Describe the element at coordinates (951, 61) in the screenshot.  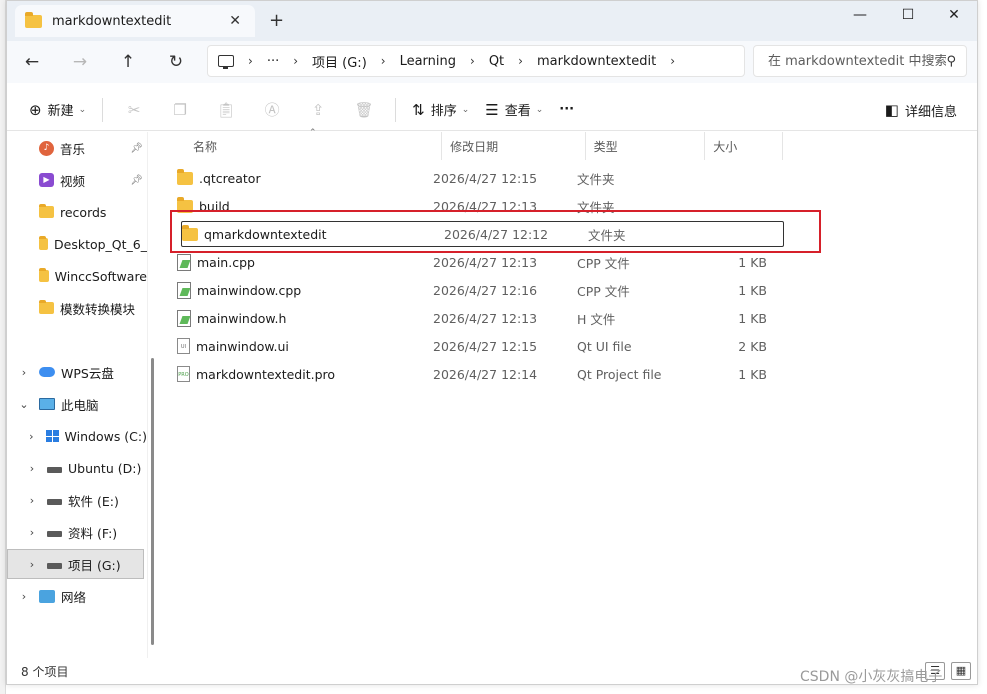
I see `search-icon: ⚲` at that location.